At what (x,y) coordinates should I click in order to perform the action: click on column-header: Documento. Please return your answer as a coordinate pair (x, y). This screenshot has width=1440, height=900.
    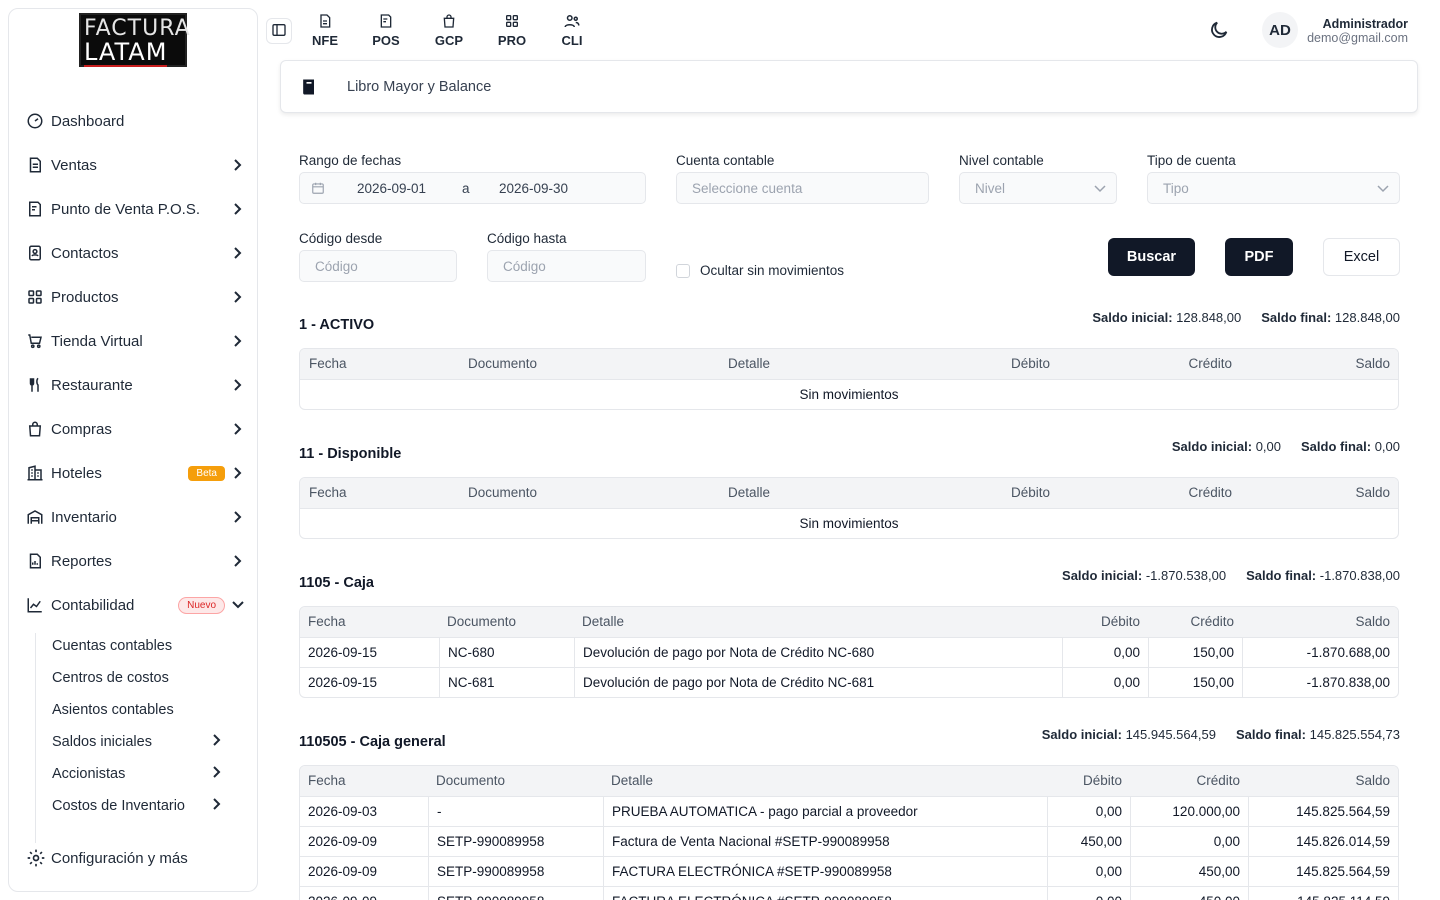
    Looking at the image, I should click on (503, 363).